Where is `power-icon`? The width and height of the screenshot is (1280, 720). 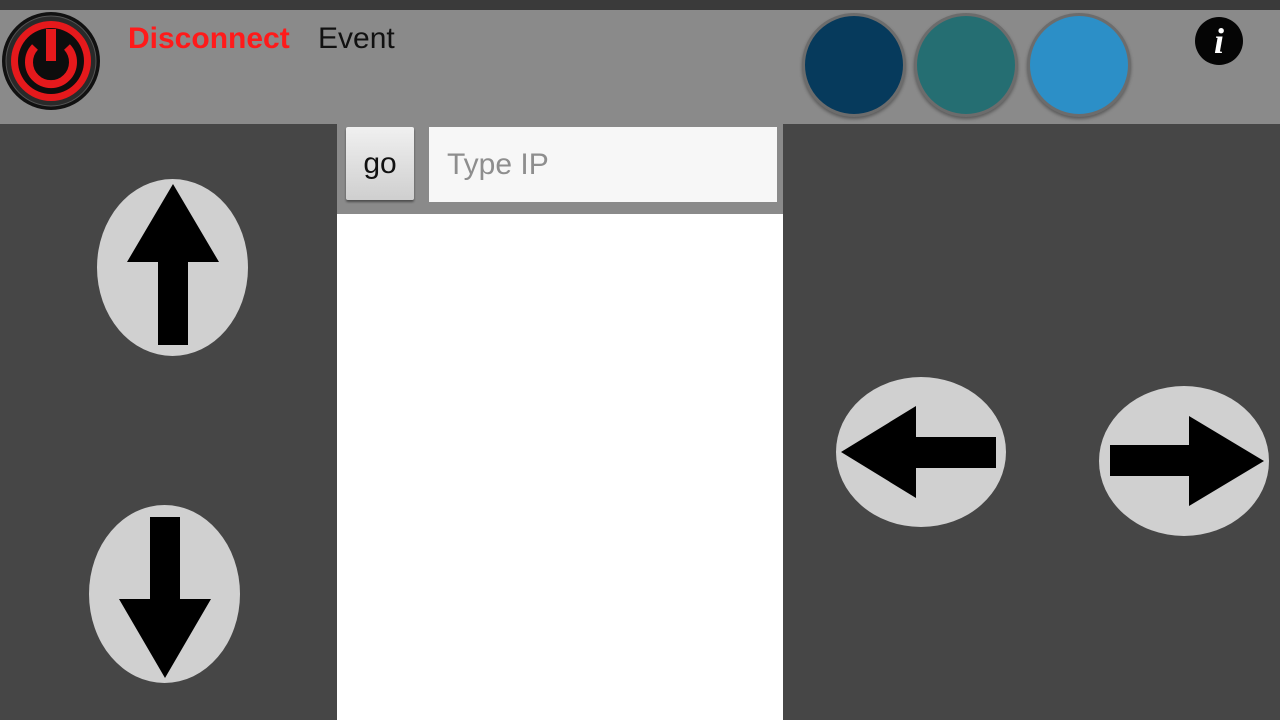 power-icon is located at coordinates (51, 61).